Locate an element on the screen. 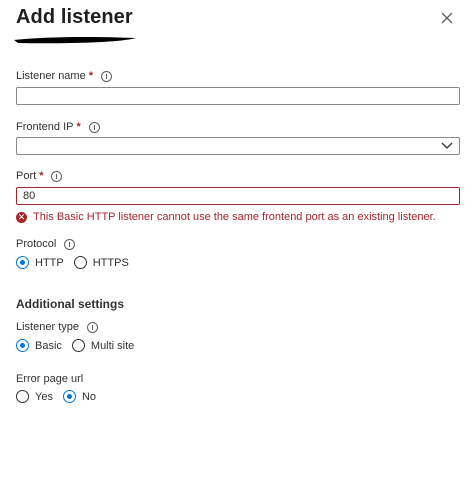  radio-basic-label: Basic is located at coordinates (48, 345).